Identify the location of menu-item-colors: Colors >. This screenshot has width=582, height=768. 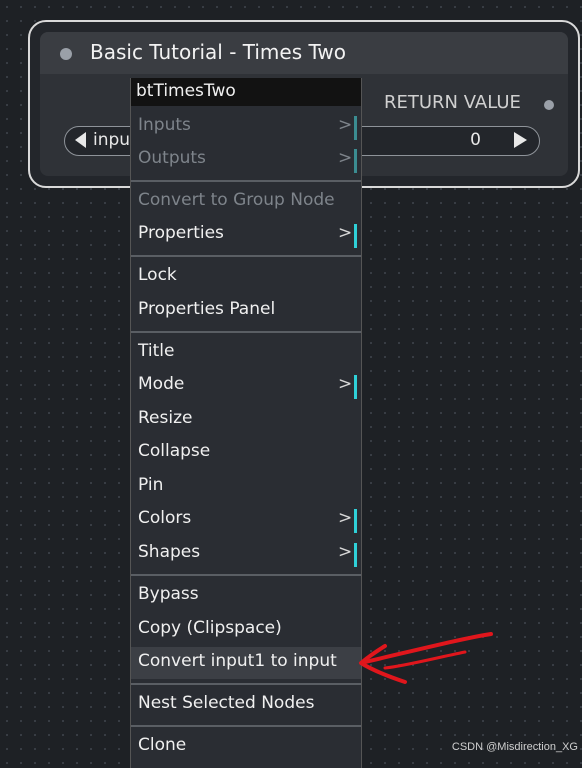
(246, 520).